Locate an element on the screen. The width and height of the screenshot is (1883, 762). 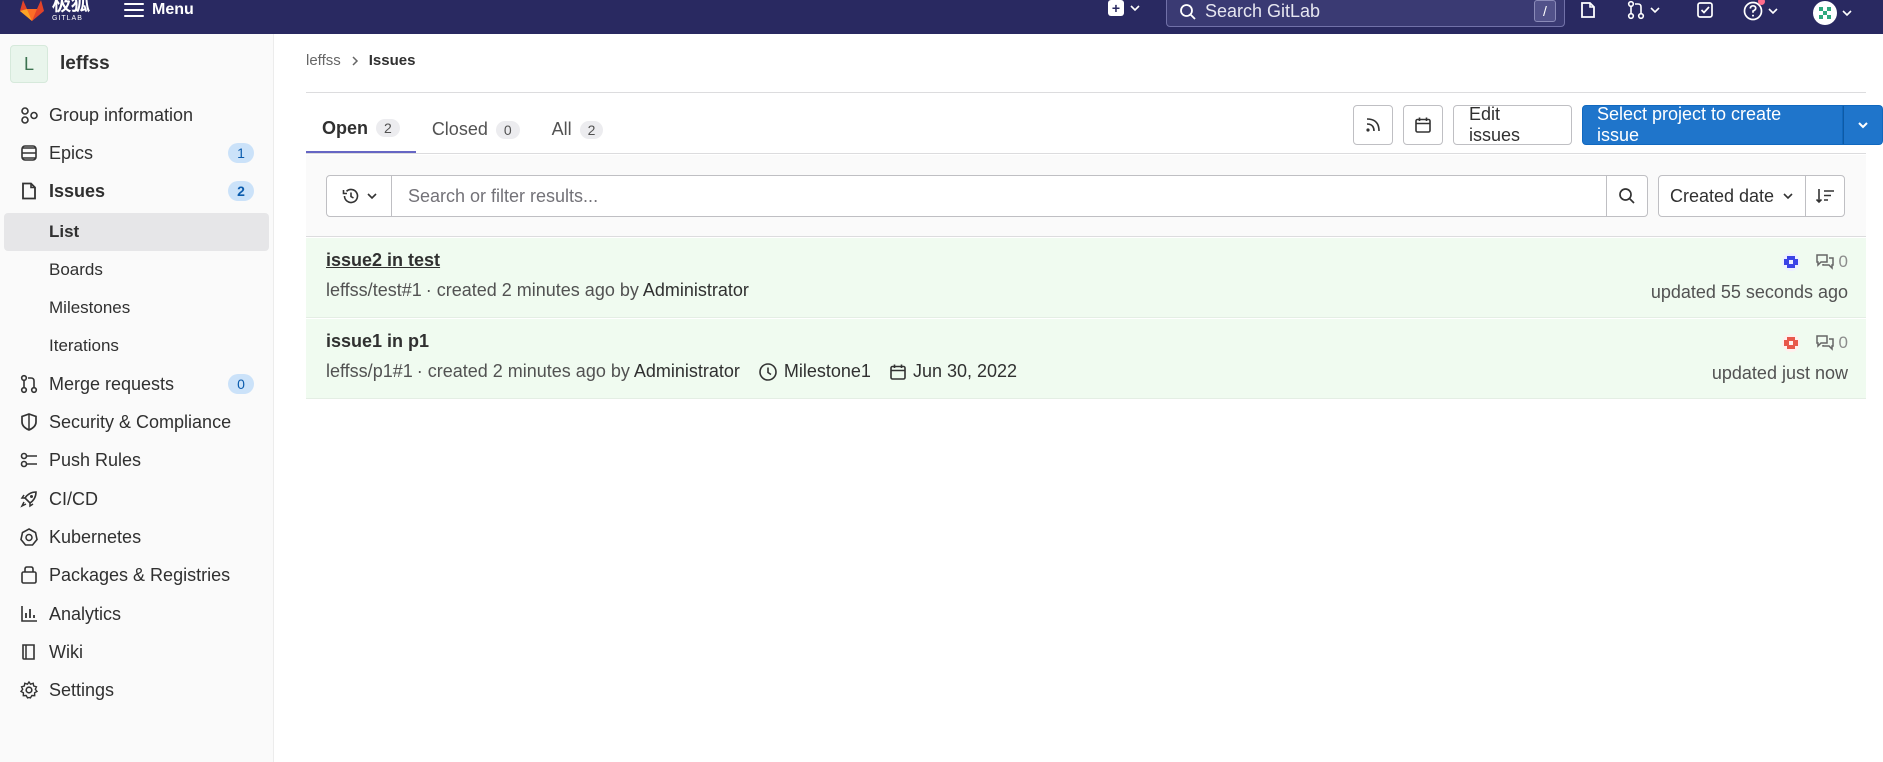
sort-by-dropdown: Created date is located at coordinates (1732, 196).